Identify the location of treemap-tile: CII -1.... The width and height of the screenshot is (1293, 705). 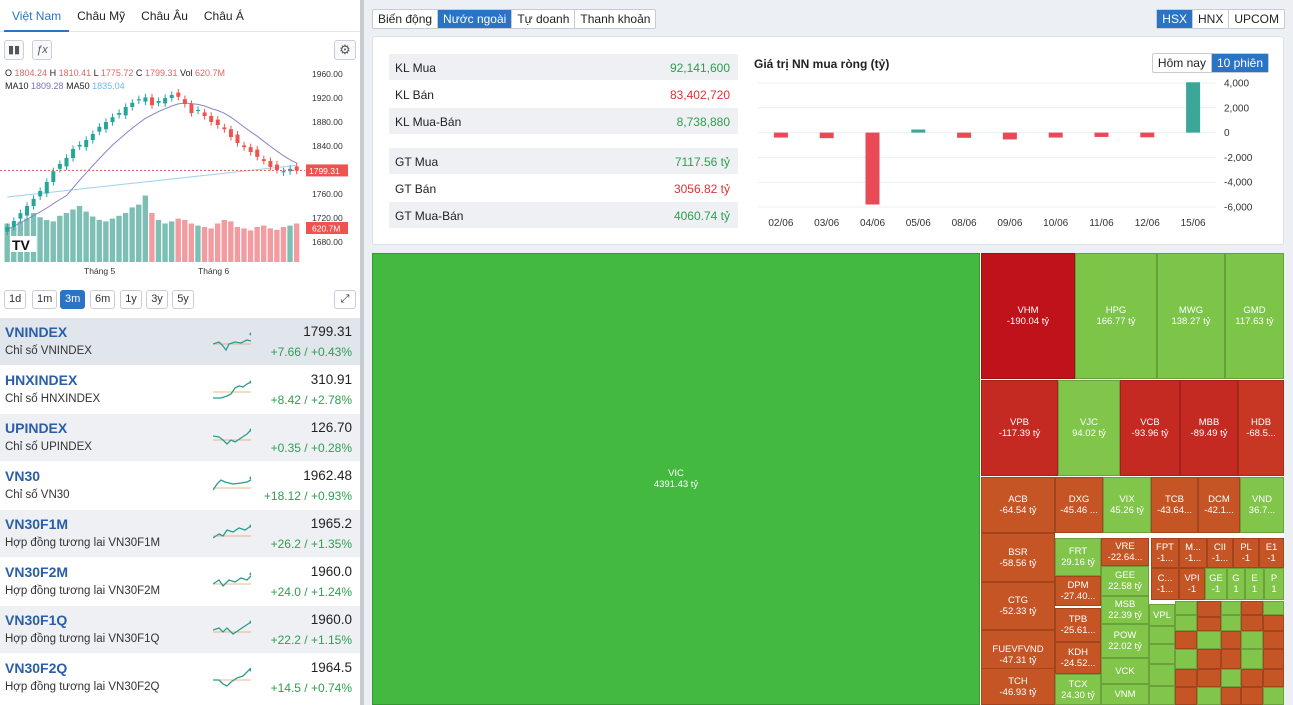
(1220, 553).